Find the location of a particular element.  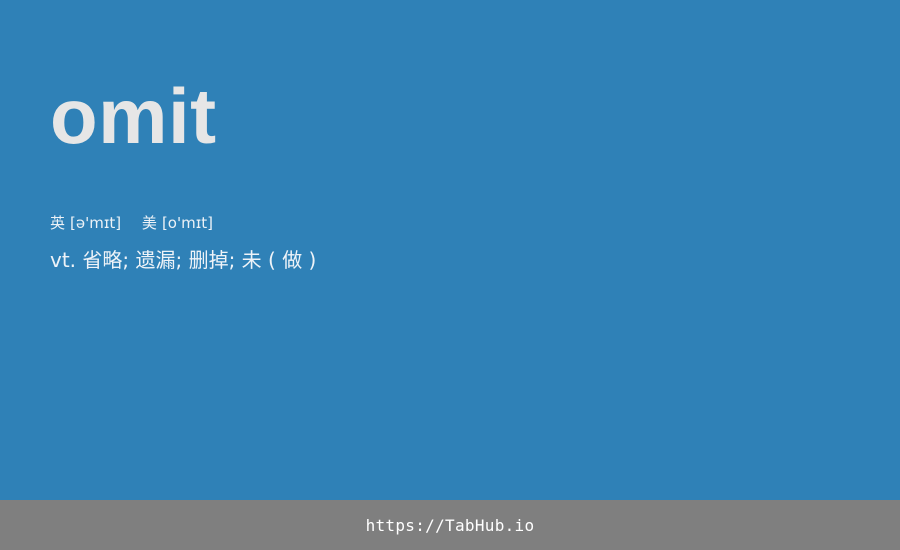

tabhub-link: https://TabHub.io is located at coordinates (450, 525).